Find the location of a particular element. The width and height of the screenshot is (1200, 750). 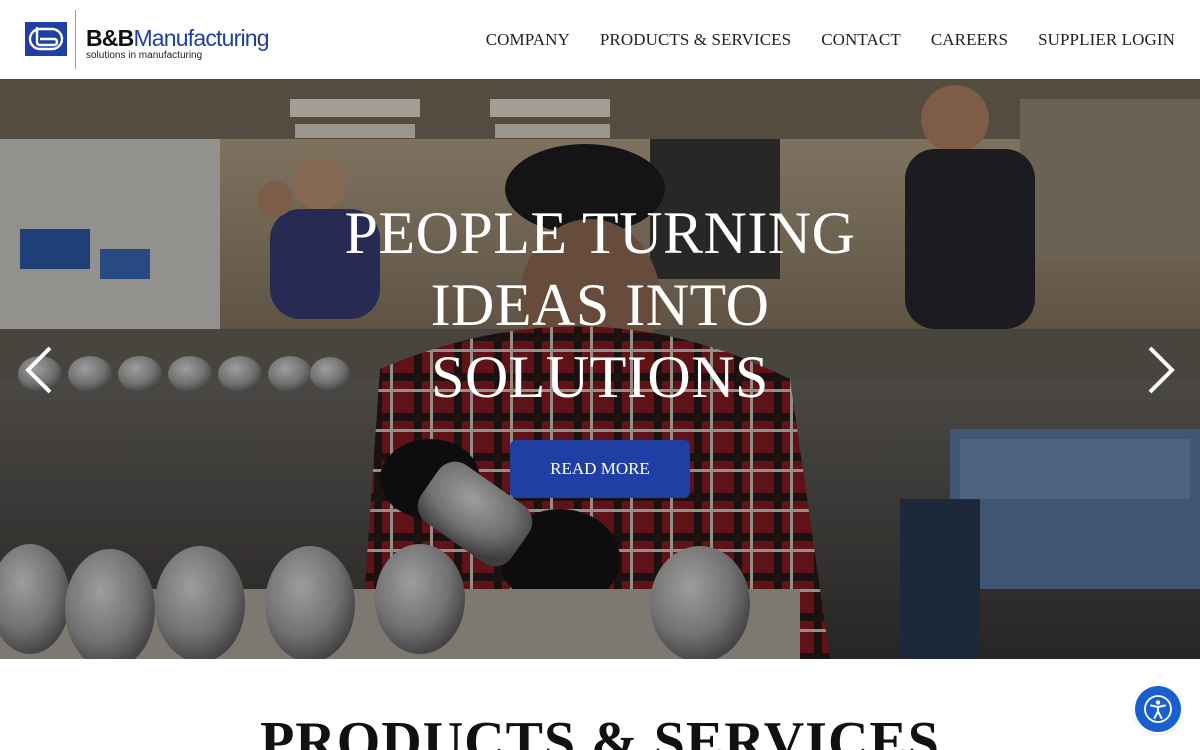

chevron-left-icon is located at coordinates (38, 370).